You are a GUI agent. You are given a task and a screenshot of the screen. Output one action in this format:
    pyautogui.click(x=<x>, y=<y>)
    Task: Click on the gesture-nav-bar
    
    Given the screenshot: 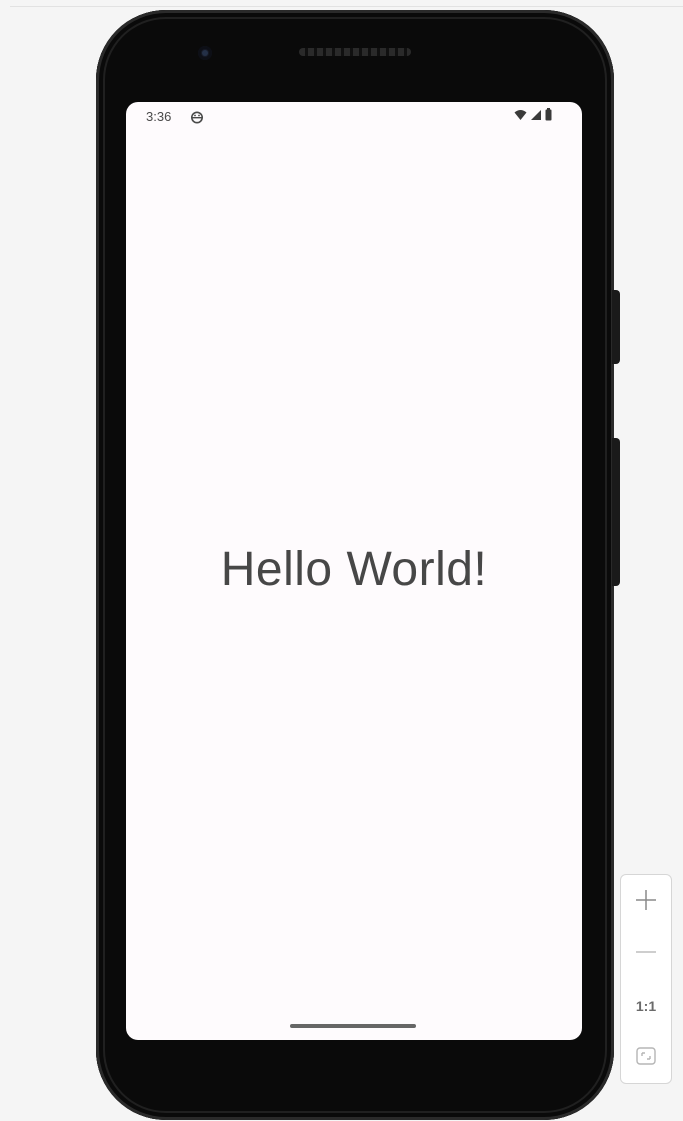 What is the action you would take?
    pyautogui.click(x=353, y=1026)
    